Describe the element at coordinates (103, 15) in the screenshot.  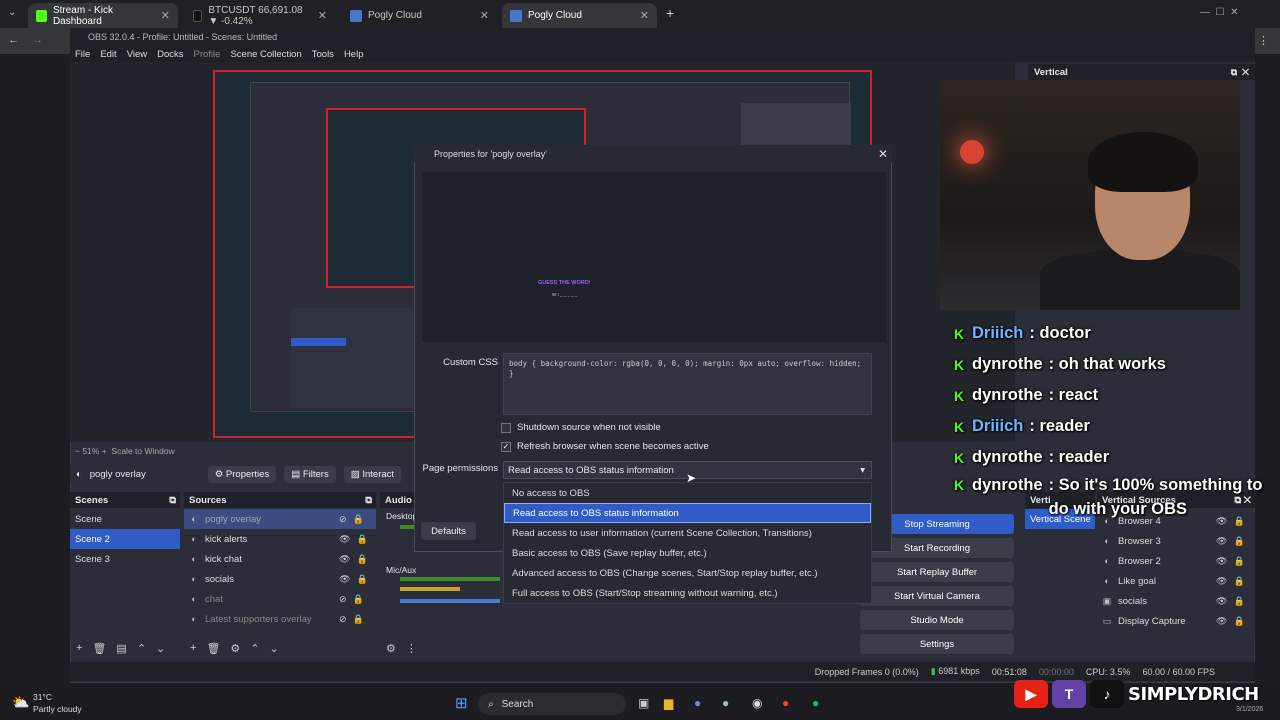
I see `tab-kick-dashboard: Stream - Kick Dashboard ✕` at that location.